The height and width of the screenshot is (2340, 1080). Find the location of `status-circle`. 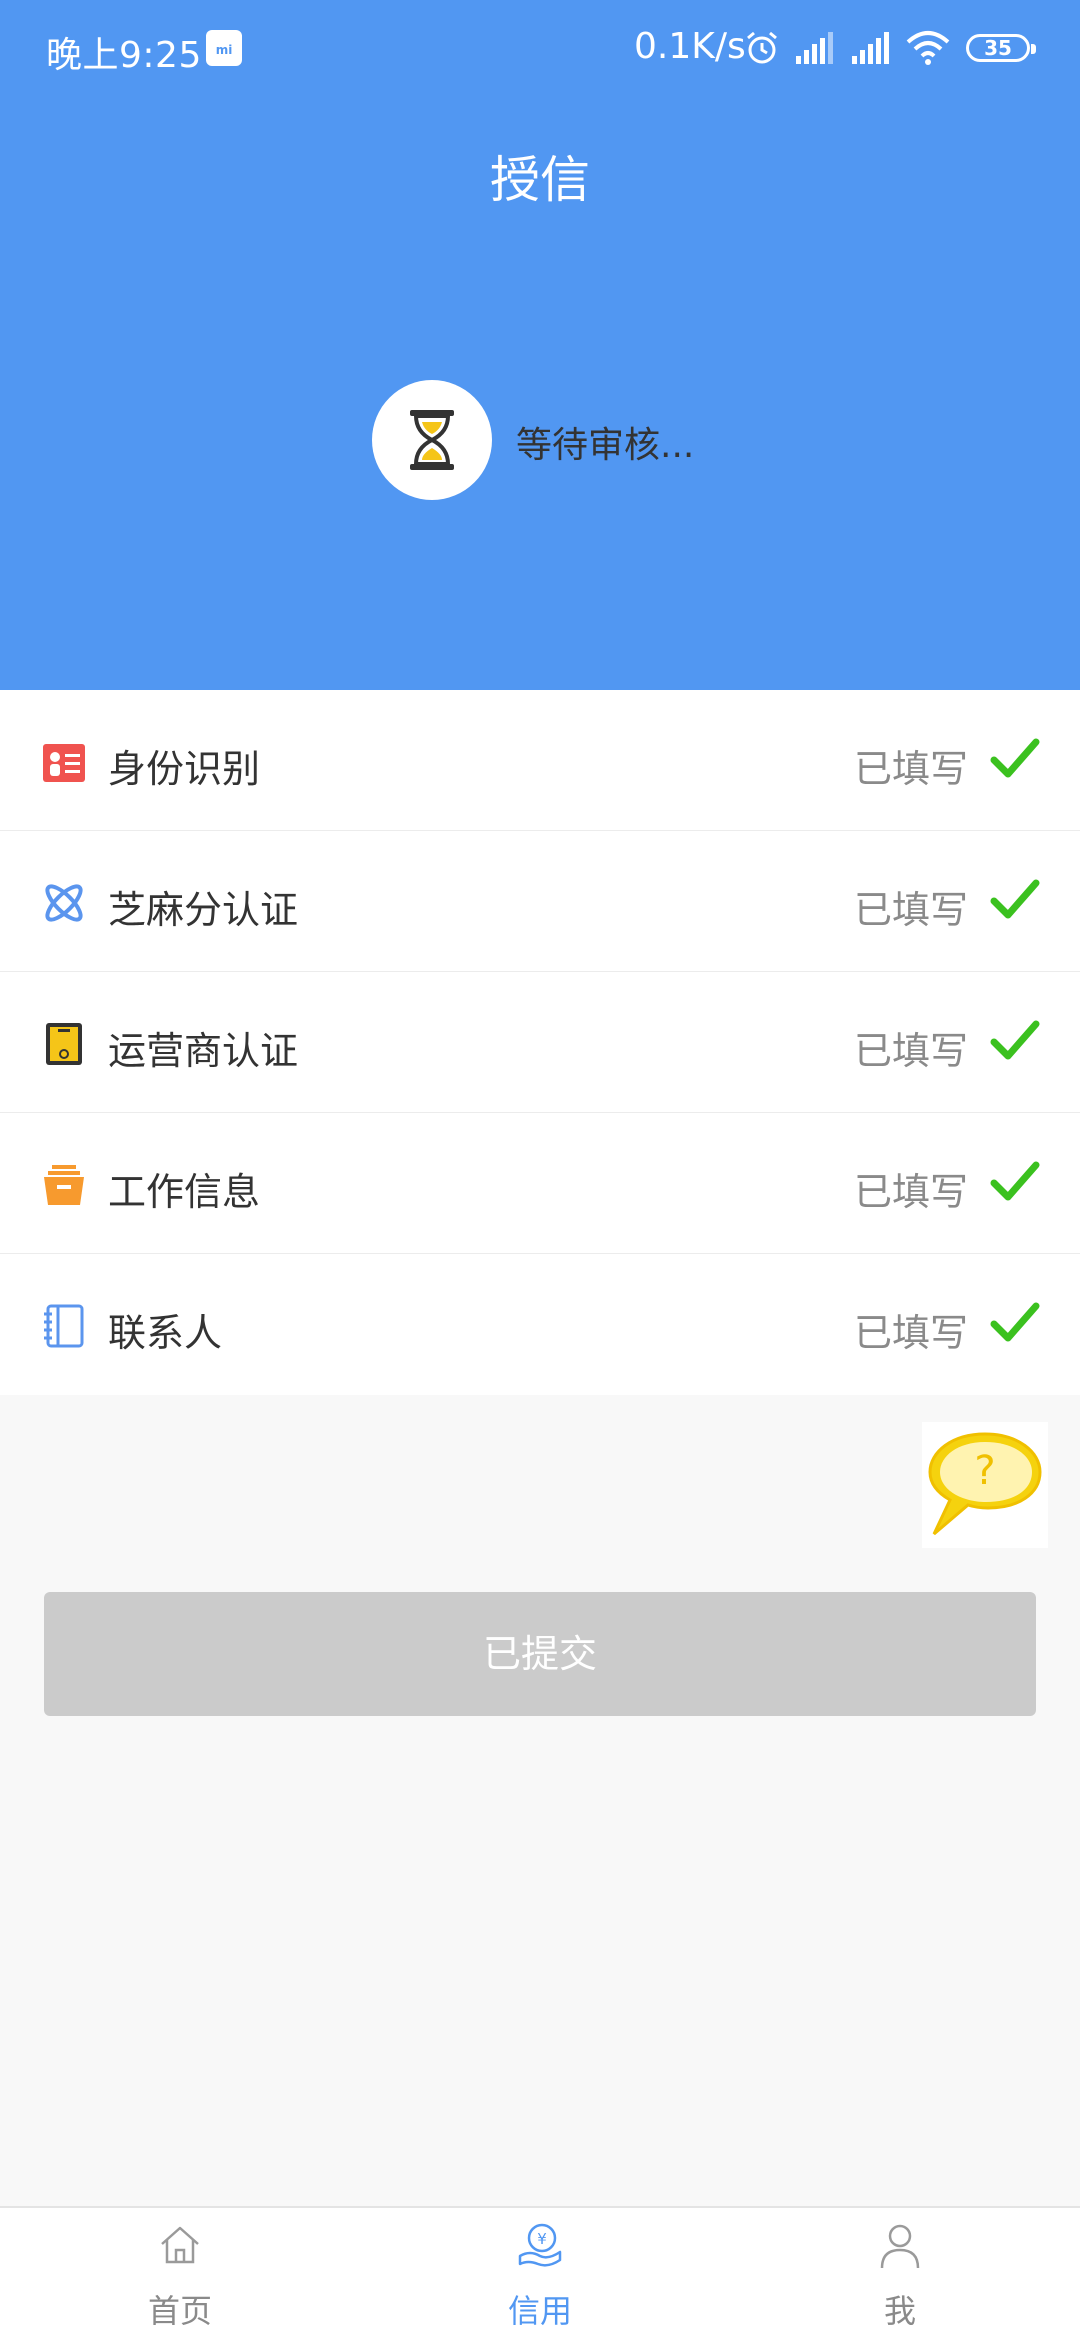

status-circle is located at coordinates (432, 440).